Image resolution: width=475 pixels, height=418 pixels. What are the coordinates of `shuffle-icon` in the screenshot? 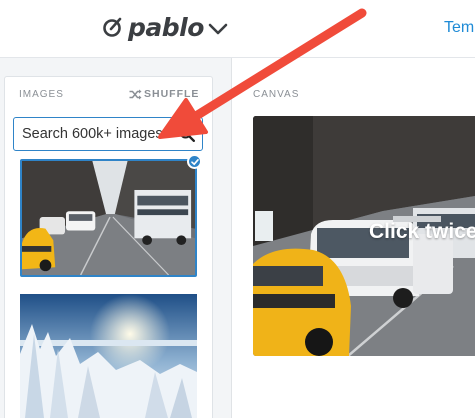 It's located at (135, 94).